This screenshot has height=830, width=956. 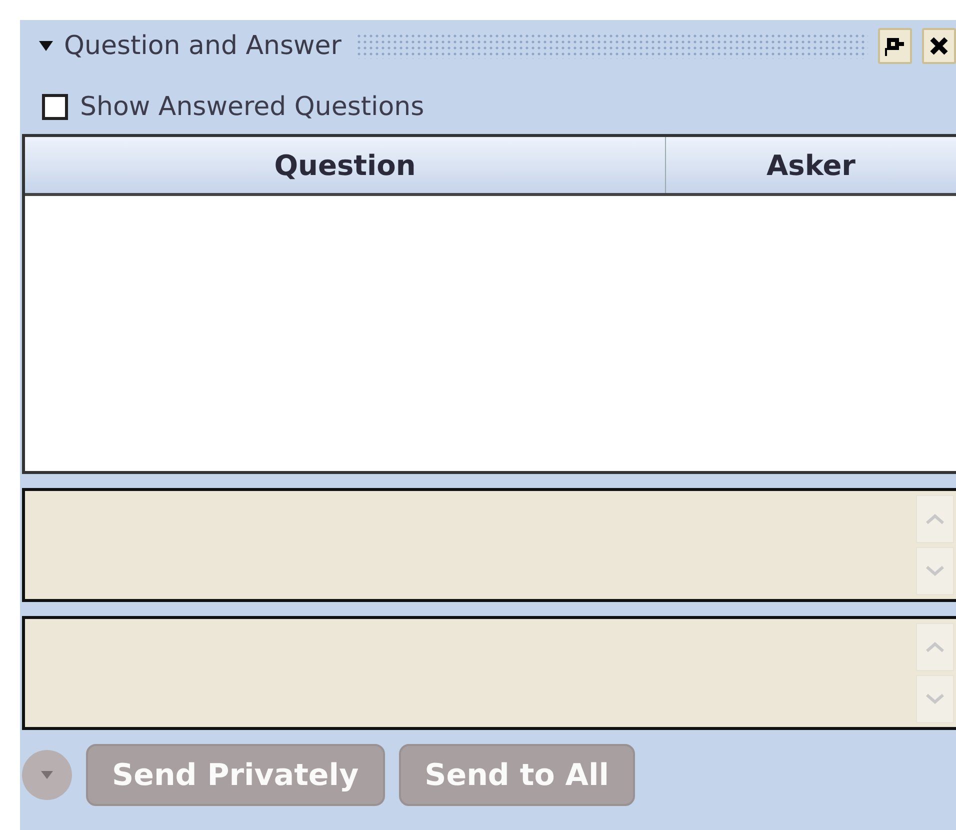 What do you see at coordinates (47, 775) in the screenshot?
I see `caret-icon` at bounding box center [47, 775].